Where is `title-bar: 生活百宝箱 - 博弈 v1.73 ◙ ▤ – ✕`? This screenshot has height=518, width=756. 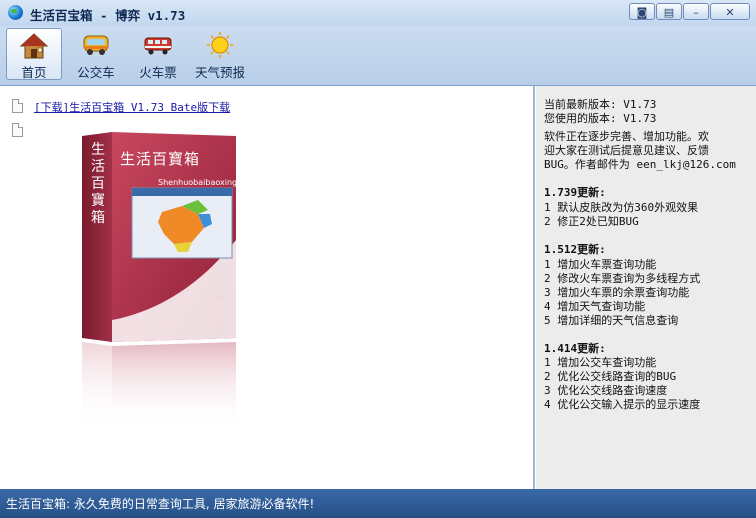
title-bar: 生活百宝箱 - 博弈 v1.73 ◙ ▤ – ✕ is located at coordinates (378, 13).